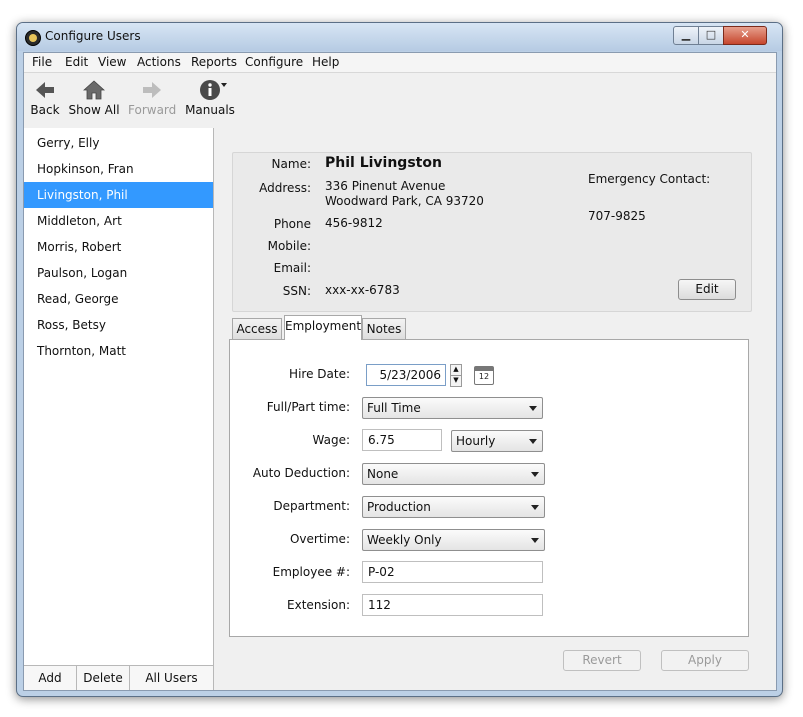  I want to click on phone-value: 456-9812, so click(354, 223).